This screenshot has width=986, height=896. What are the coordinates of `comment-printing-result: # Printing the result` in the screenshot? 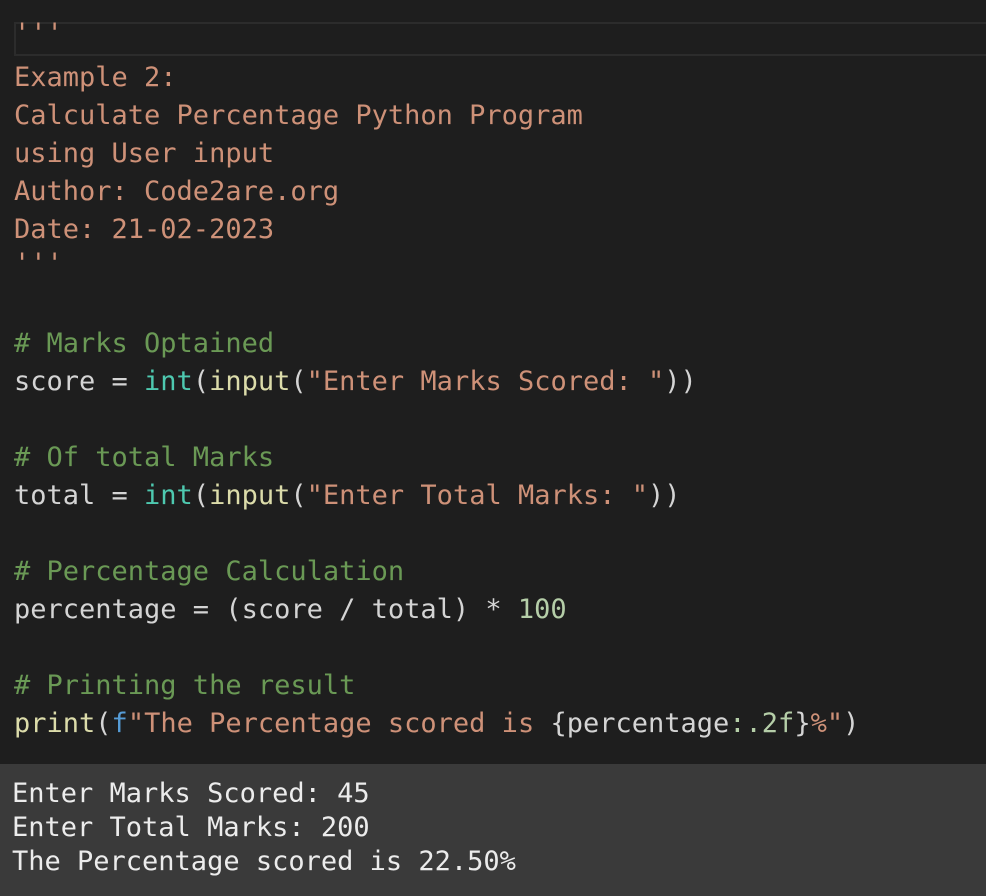 It's located at (184, 686).